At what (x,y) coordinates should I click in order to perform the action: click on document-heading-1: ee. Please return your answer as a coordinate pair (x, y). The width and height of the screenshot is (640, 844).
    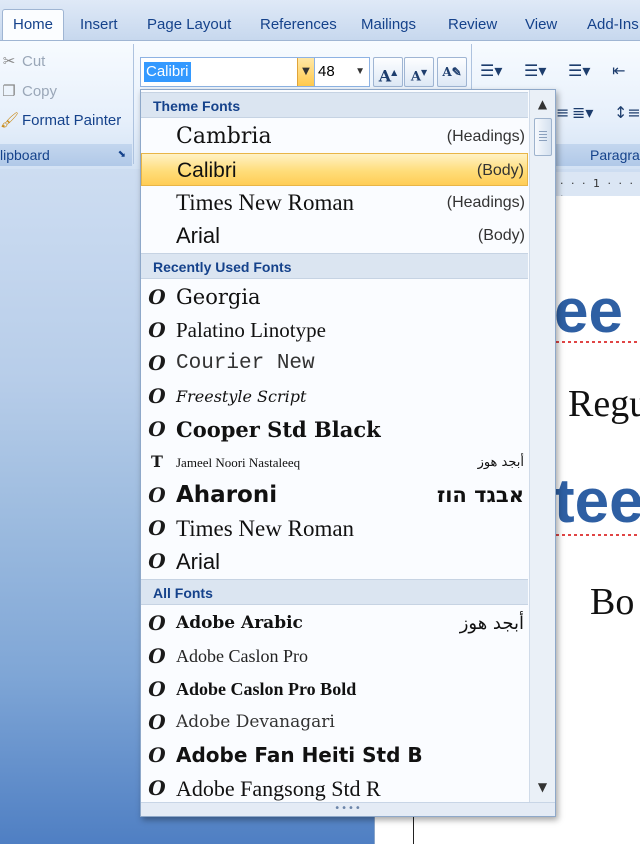
    Looking at the image, I should click on (588, 311).